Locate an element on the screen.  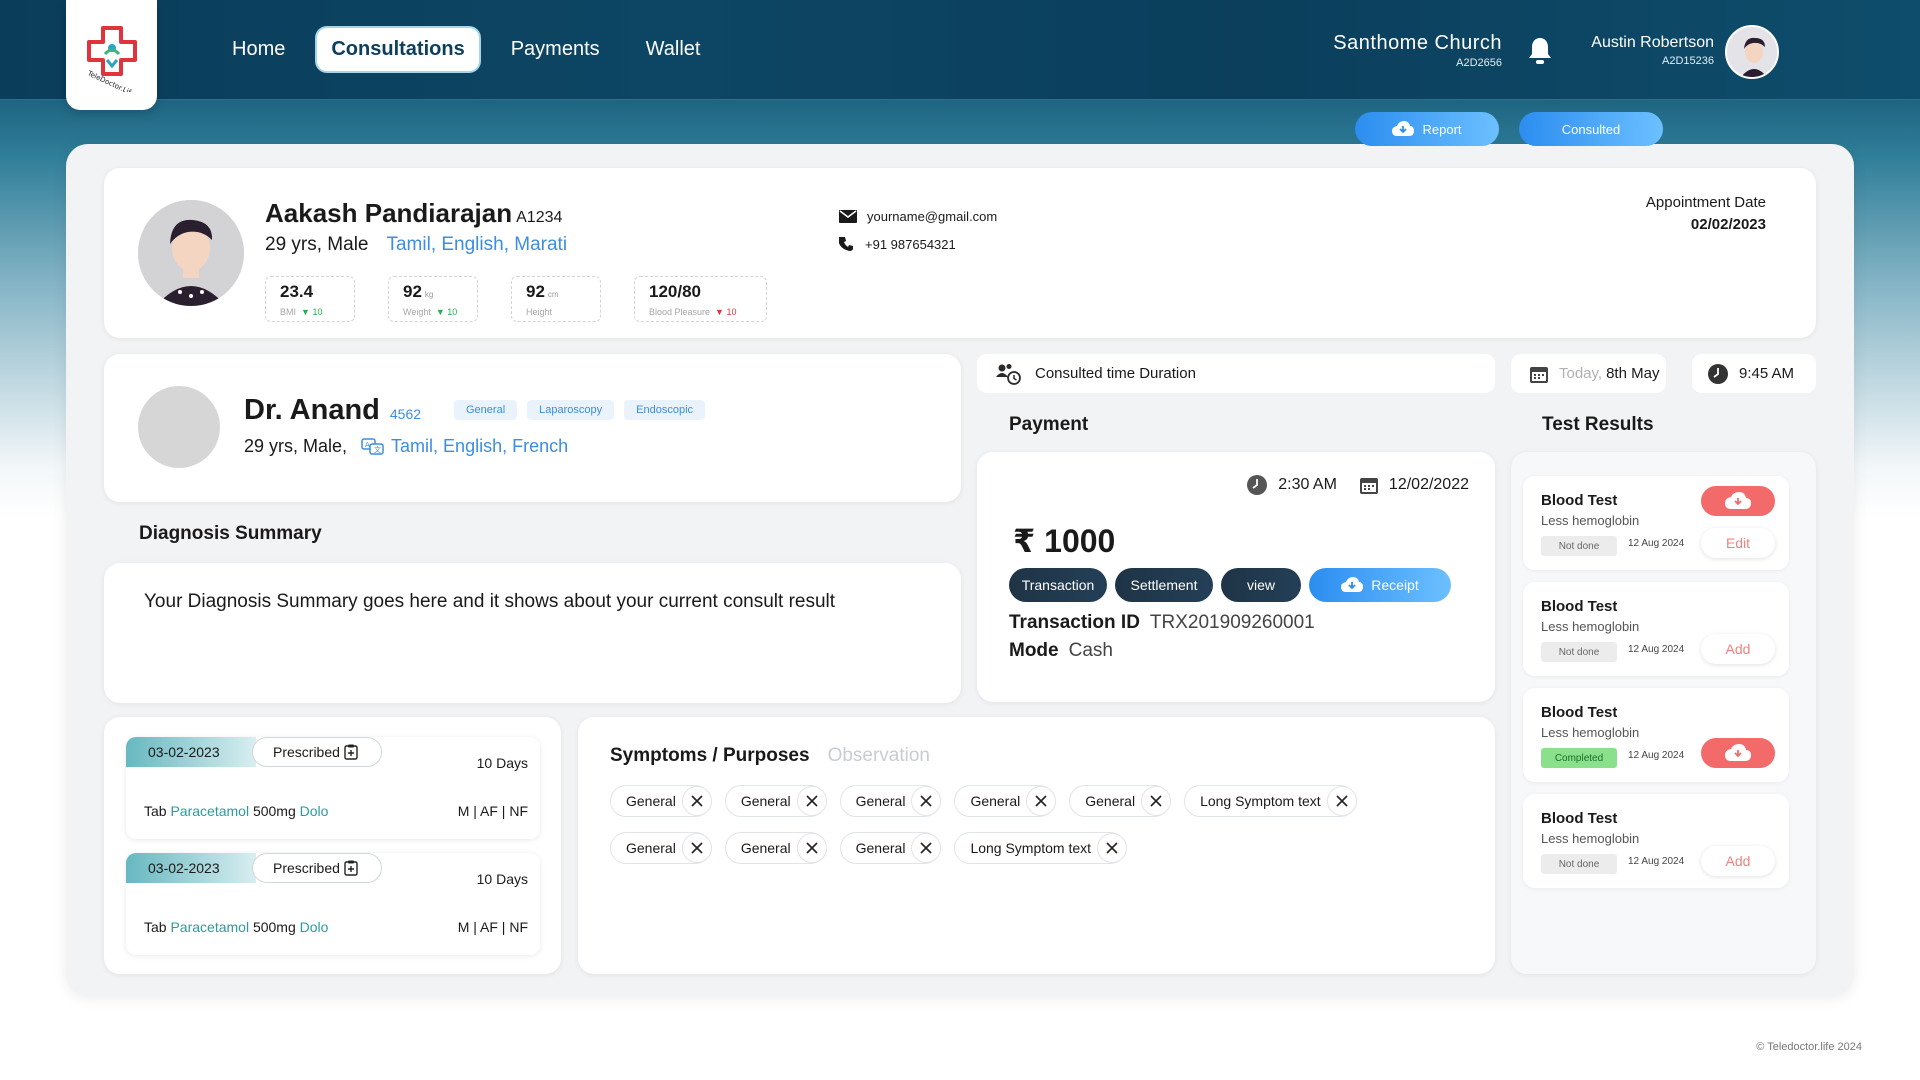
tab-symptoms: Symptoms / Purposes is located at coordinates (710, 756).